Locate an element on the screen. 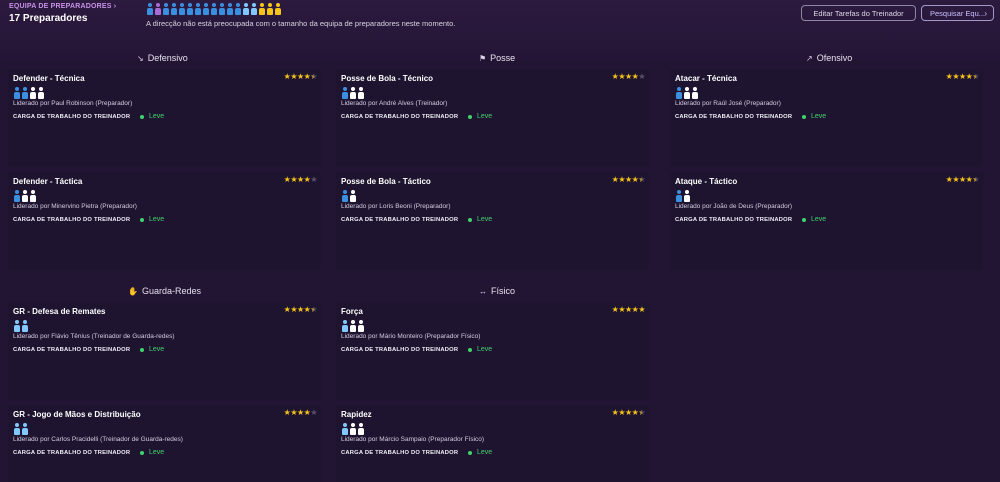 Image resolution: width=1000 pixels, height=482 pixels. card-title: Rapidez is located at coordinates (356, 414).